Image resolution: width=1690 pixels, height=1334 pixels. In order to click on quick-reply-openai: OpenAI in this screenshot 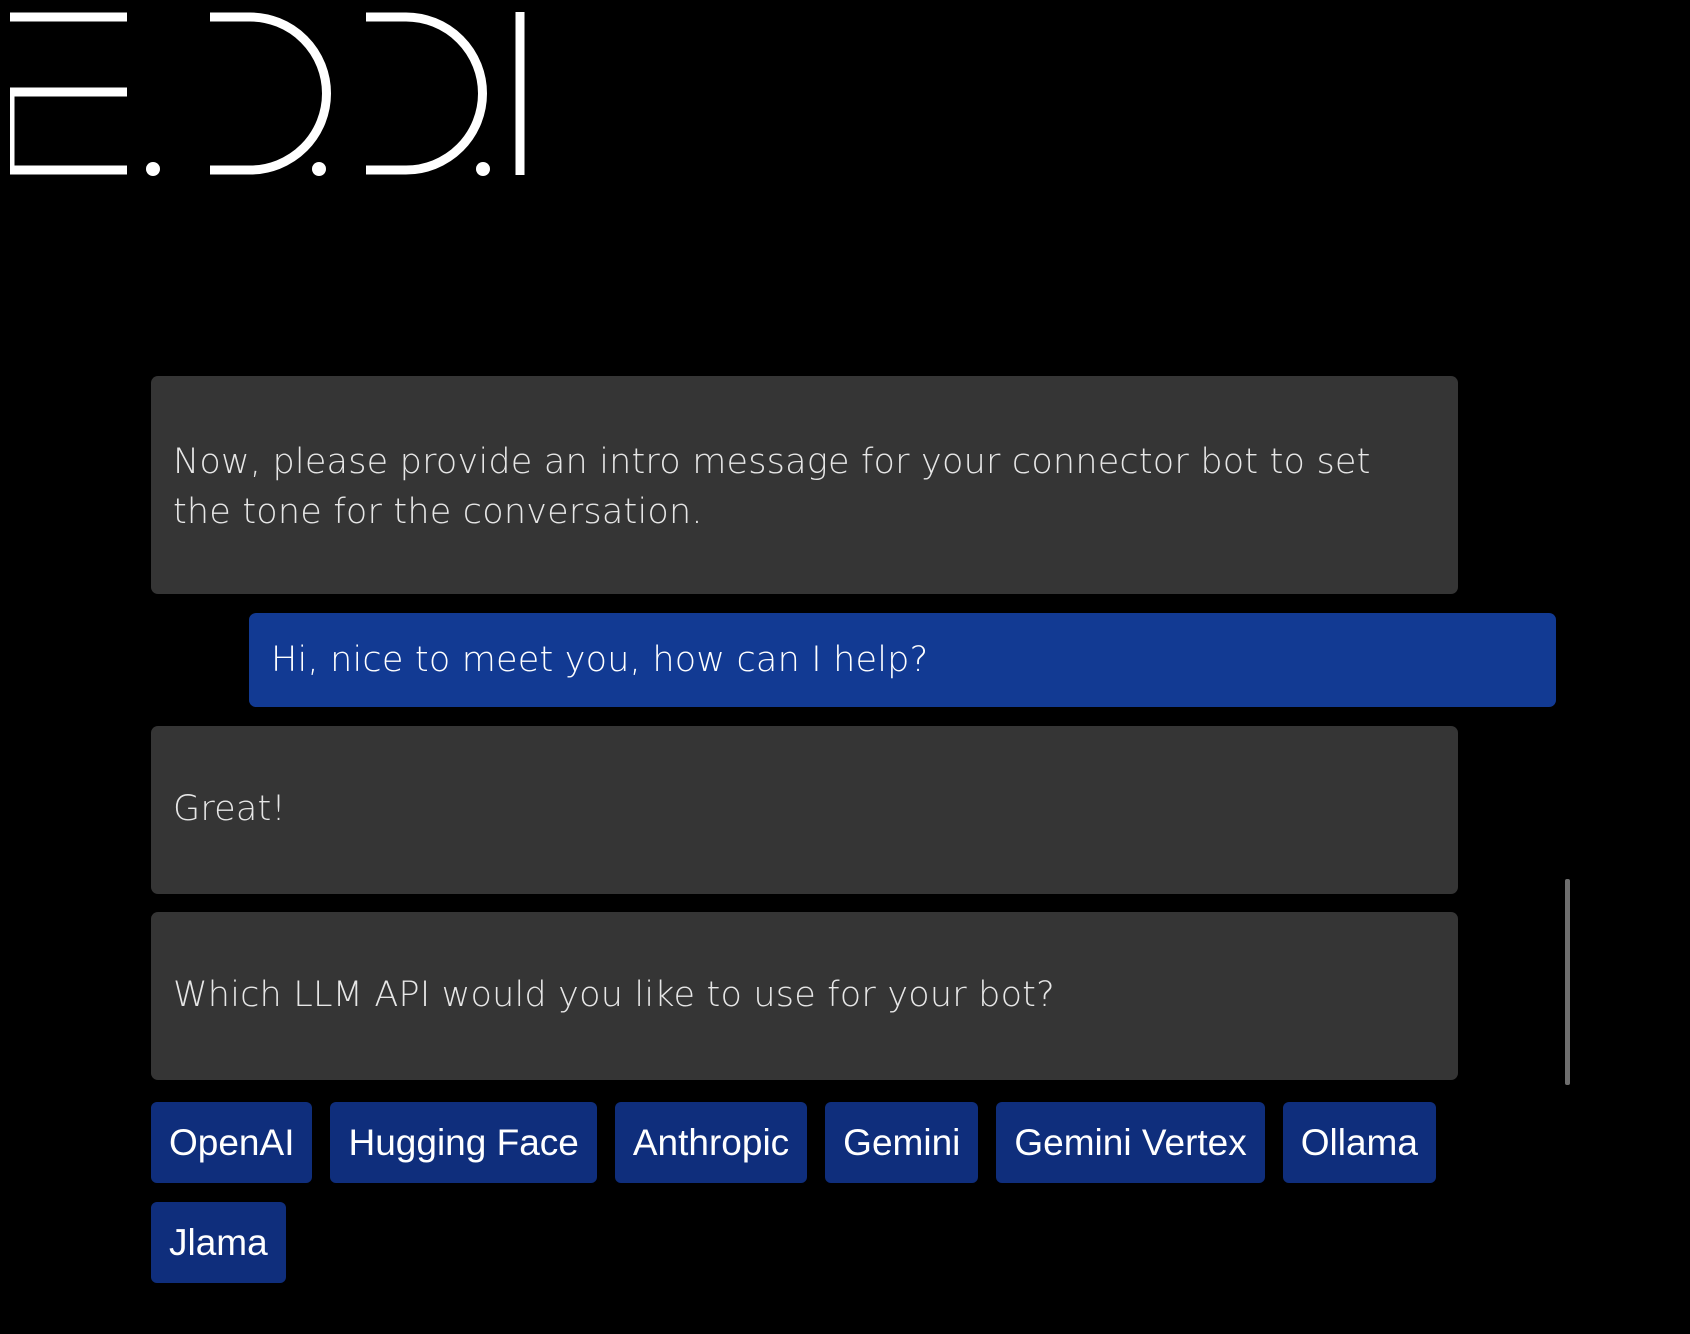, I will do `click(232, 1142)`.